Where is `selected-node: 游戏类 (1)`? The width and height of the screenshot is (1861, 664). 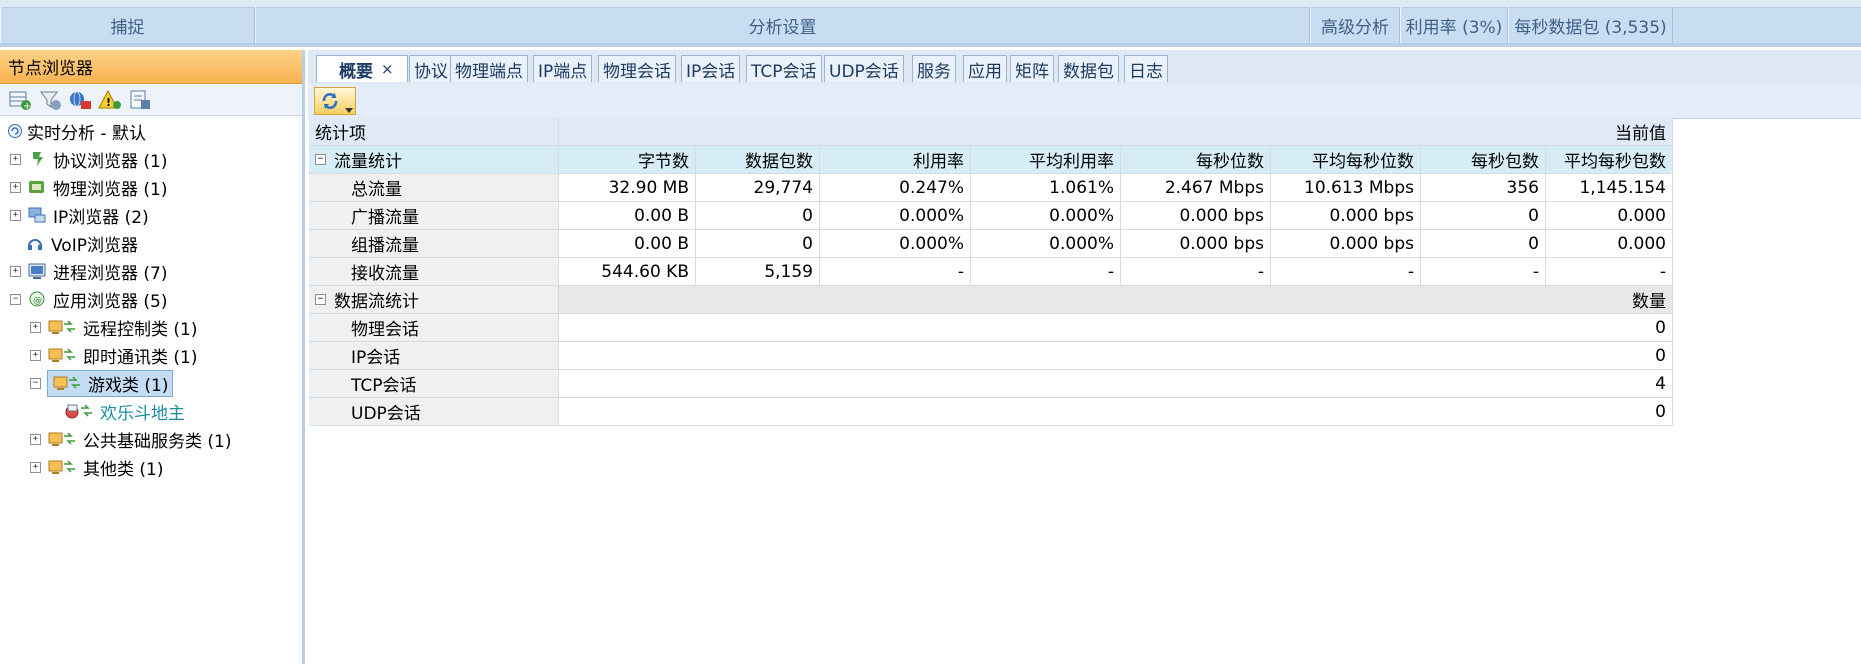 selected-node: 游戏类 (1) is located at coordinates (110, 383).